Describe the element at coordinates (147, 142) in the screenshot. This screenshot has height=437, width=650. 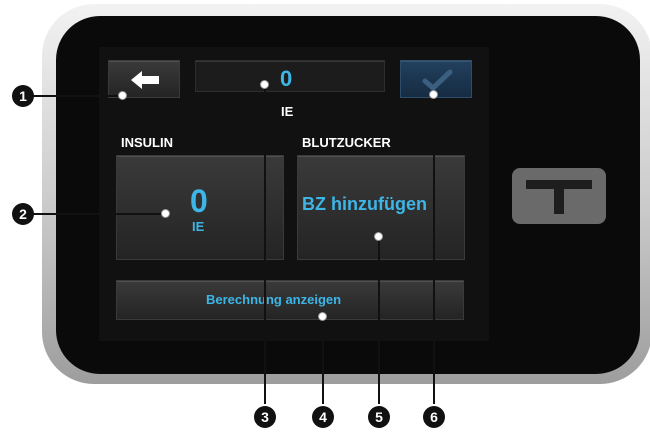
I see `insulin-heading: INSULIN` at that location.